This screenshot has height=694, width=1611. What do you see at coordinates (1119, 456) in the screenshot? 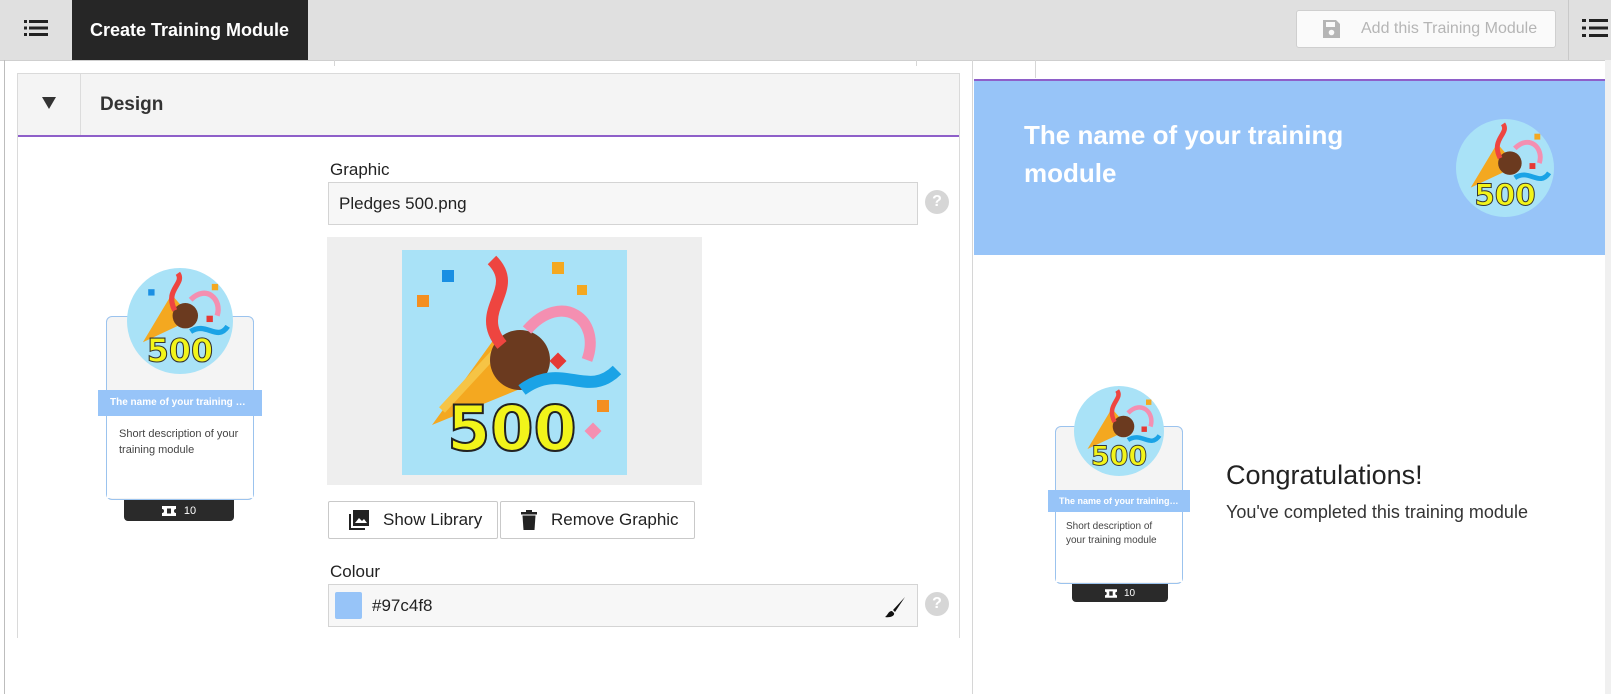
I see `completed-graphic-number: 500` at bounding box center [1119, 456].